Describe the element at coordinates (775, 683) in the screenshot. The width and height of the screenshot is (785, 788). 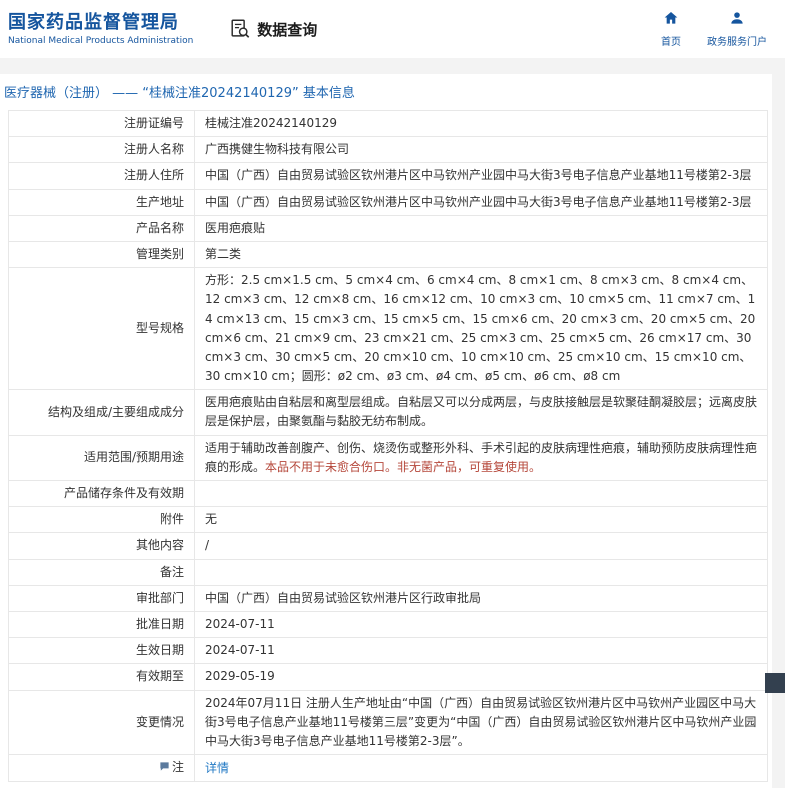
I see `floating-widget` at that location.